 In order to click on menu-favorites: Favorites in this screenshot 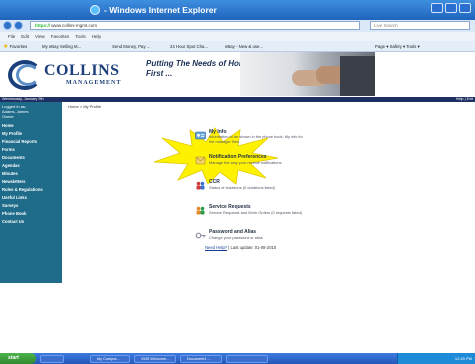, I will do `click(60, 36)`.